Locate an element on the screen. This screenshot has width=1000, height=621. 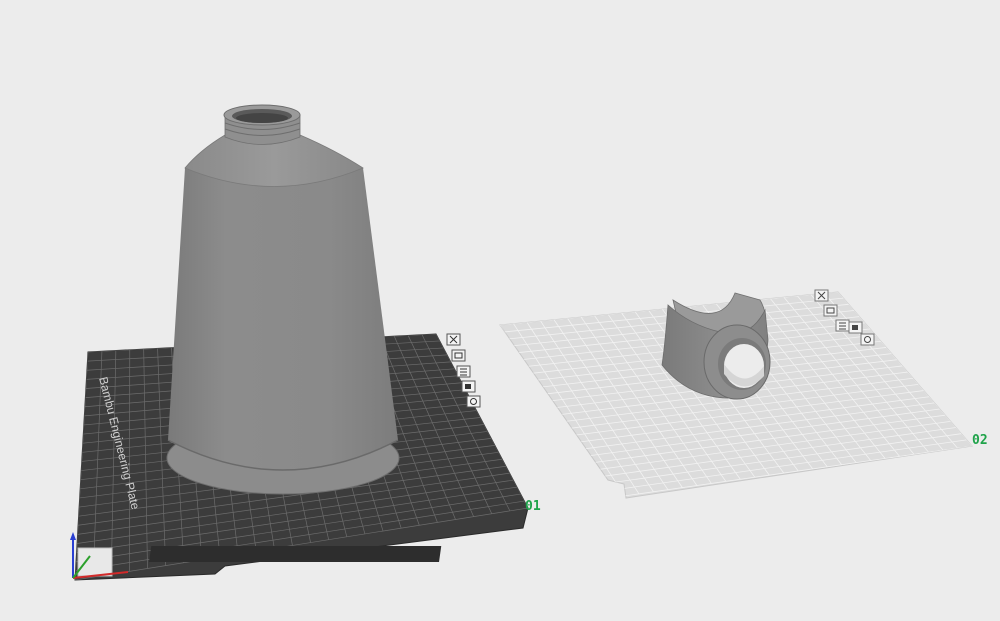
plate-02-label: 02 is located at coordinates (980, 440).